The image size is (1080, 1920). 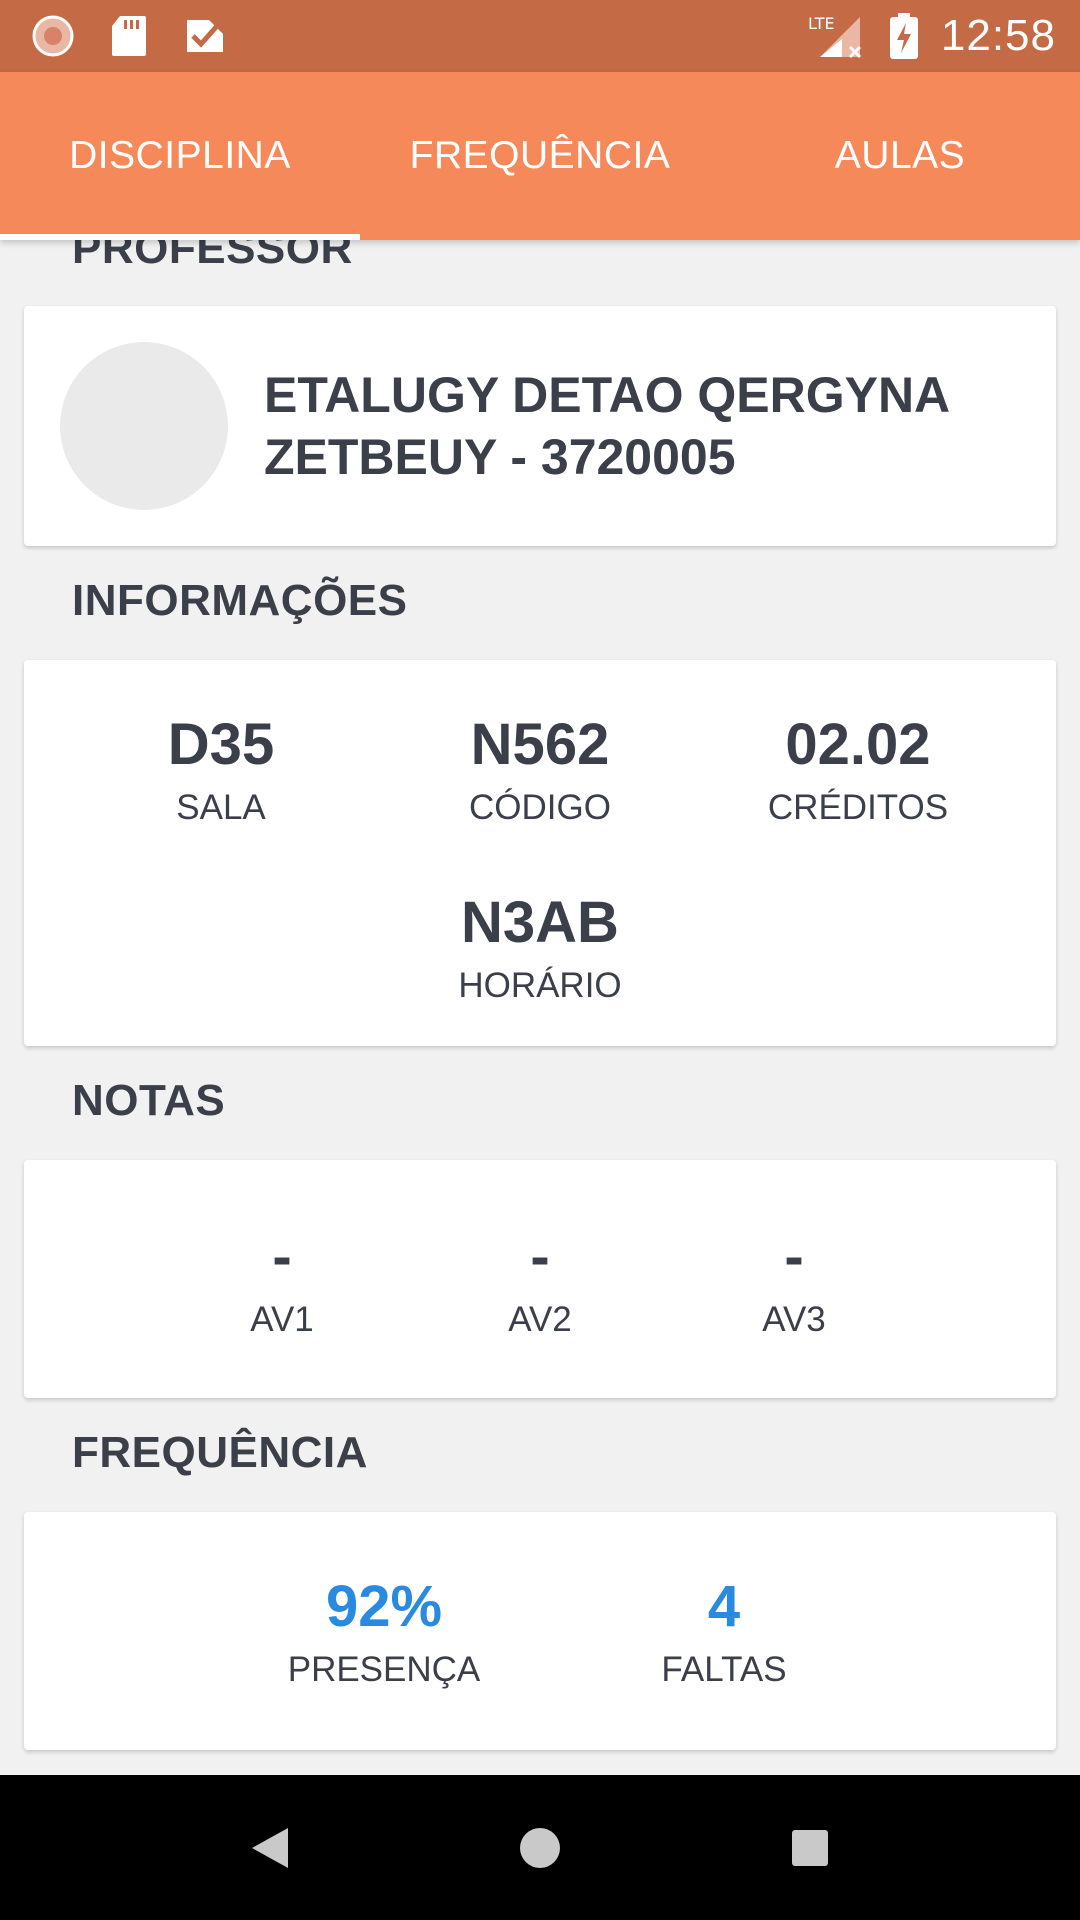 What do you see at coordinates (144, 426) in the screenshot?
I see `avatar` at bounding box center [144, 426].